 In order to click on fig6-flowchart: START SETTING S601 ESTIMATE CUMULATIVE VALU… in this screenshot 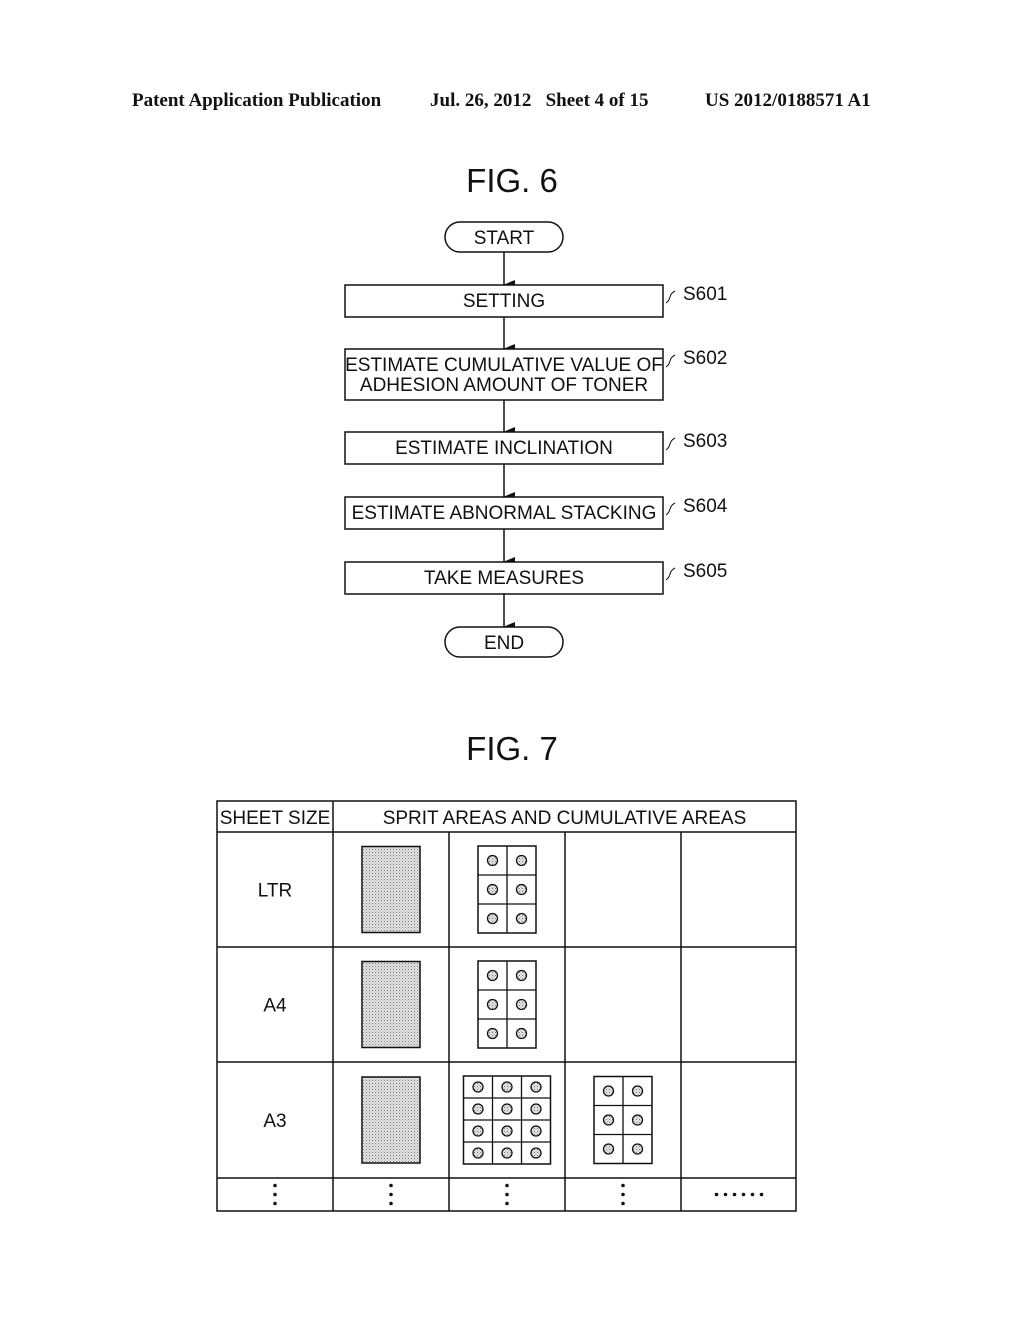, I will do `click(536, 439)`.